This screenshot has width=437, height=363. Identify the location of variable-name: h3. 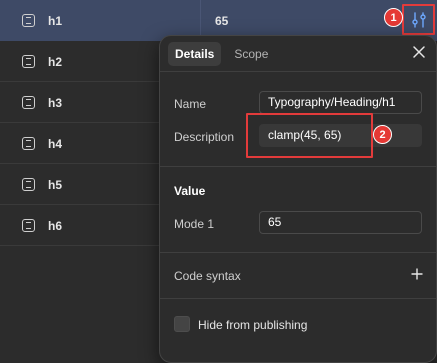
(55, 103).